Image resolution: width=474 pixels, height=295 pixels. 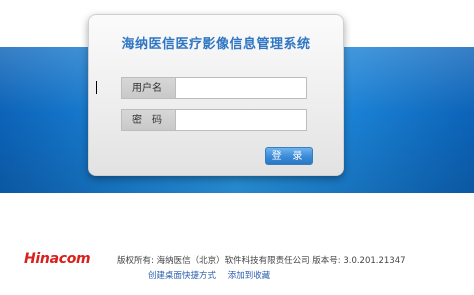 I want to click on add-favorite-link: 添加到收藏, so click(x=249, y=276).